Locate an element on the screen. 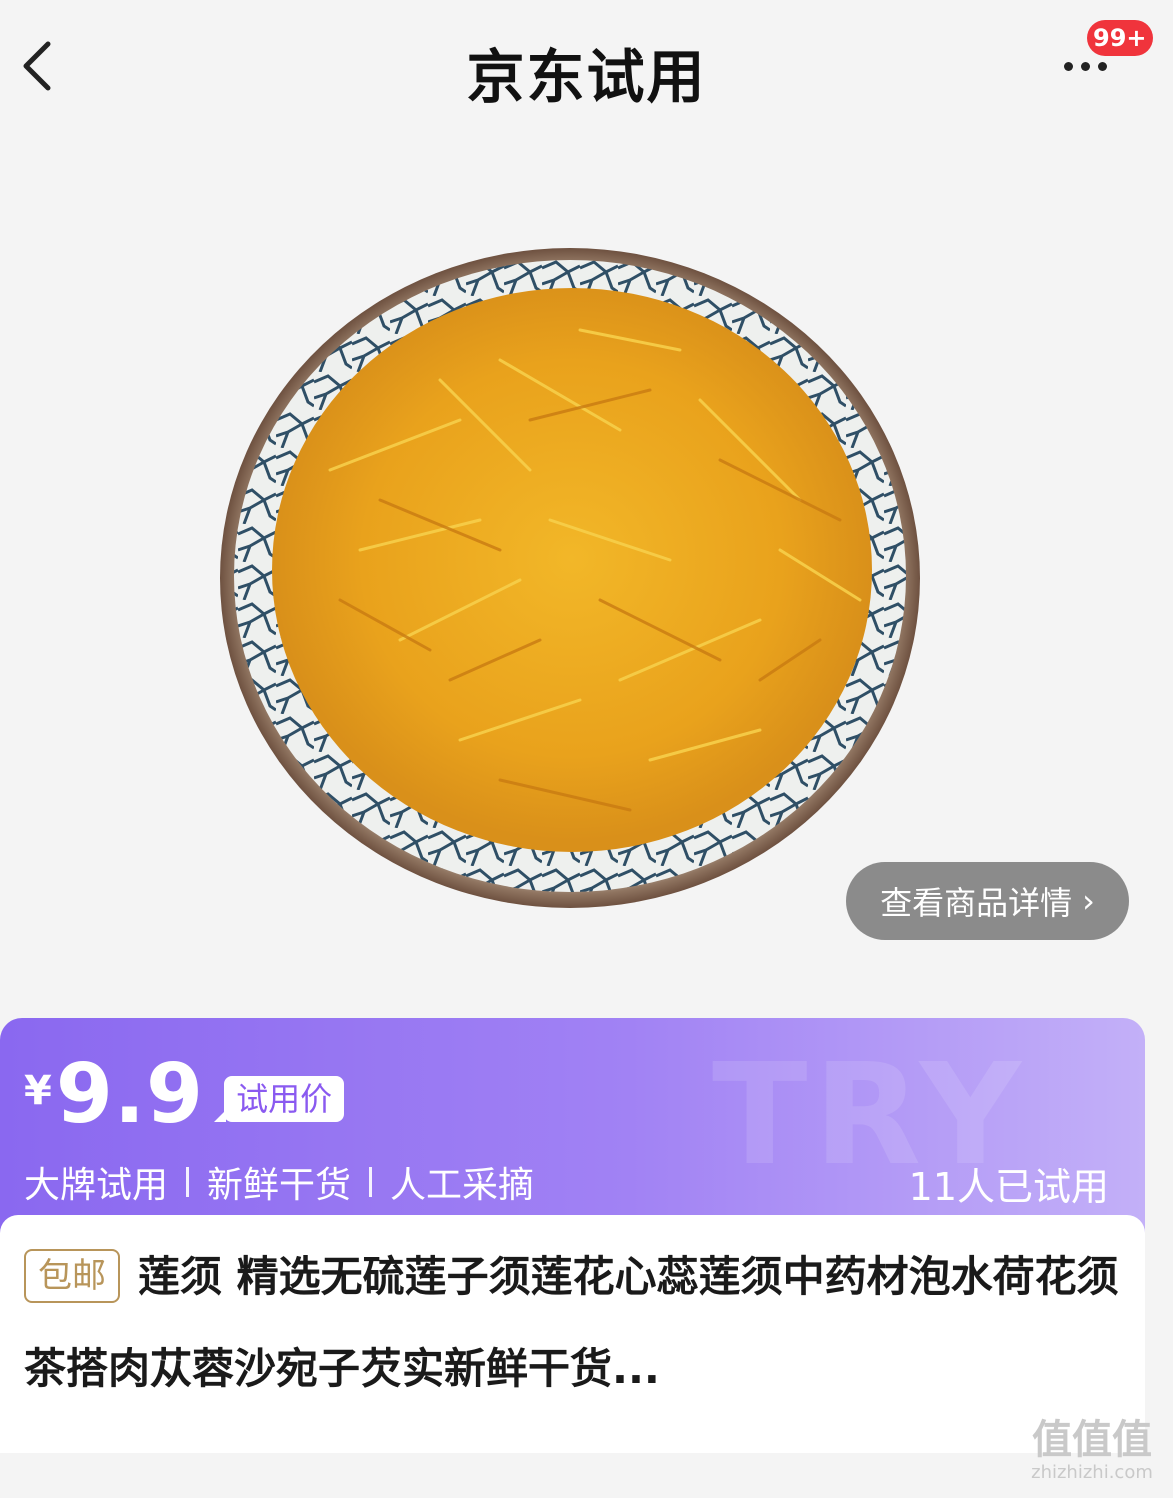 The width and height of the screenshot is (1173, 1498). site-watermark: 值值值 zhizhizhi.com is located at coordinates (1092, 1451).